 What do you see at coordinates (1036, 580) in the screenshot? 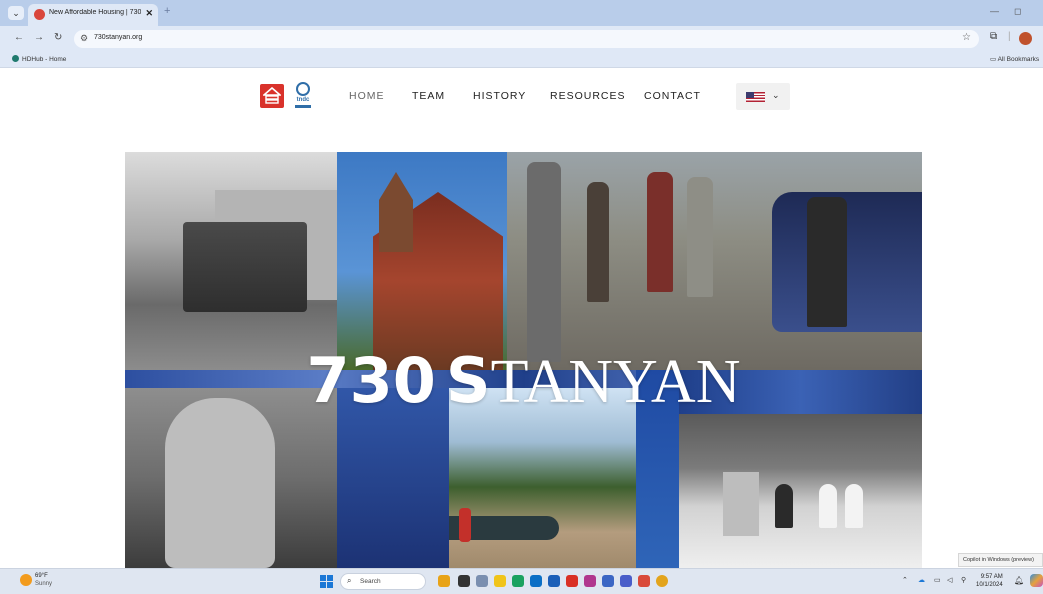
I see `copilot-taskbar-icon` at bounding box center [1036, 580].